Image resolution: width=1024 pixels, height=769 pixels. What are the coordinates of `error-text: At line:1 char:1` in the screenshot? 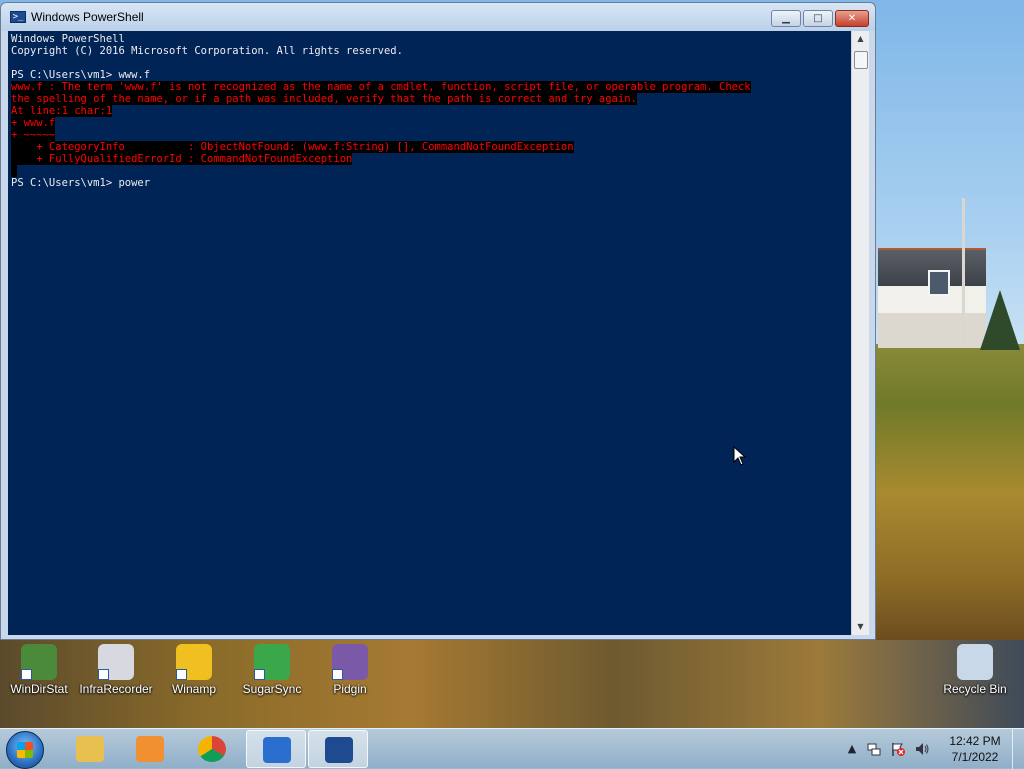 It's located at (62, 111).